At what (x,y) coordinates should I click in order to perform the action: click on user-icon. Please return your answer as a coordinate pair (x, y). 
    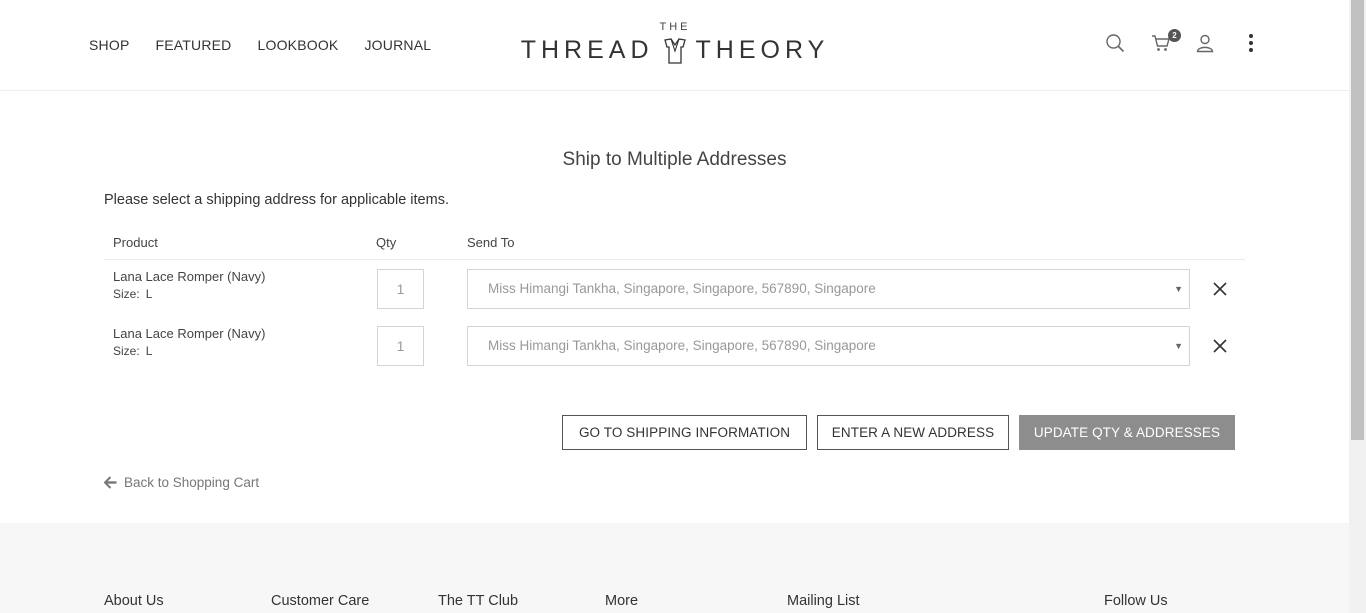
    Looking at the image, I should click on (1205, 43).